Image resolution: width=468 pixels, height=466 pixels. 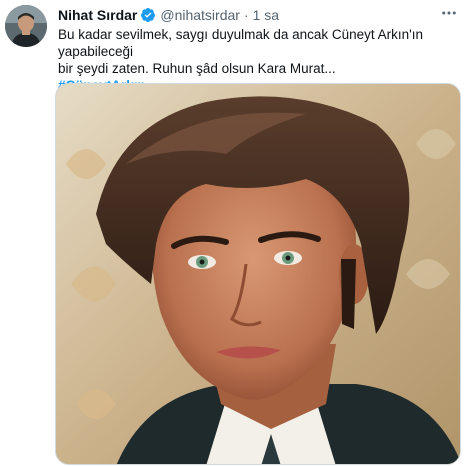 I want to click on tweet-header: Nihat Sırdar @nihatsirdar · 1 sa, so click(x=168, y=15).